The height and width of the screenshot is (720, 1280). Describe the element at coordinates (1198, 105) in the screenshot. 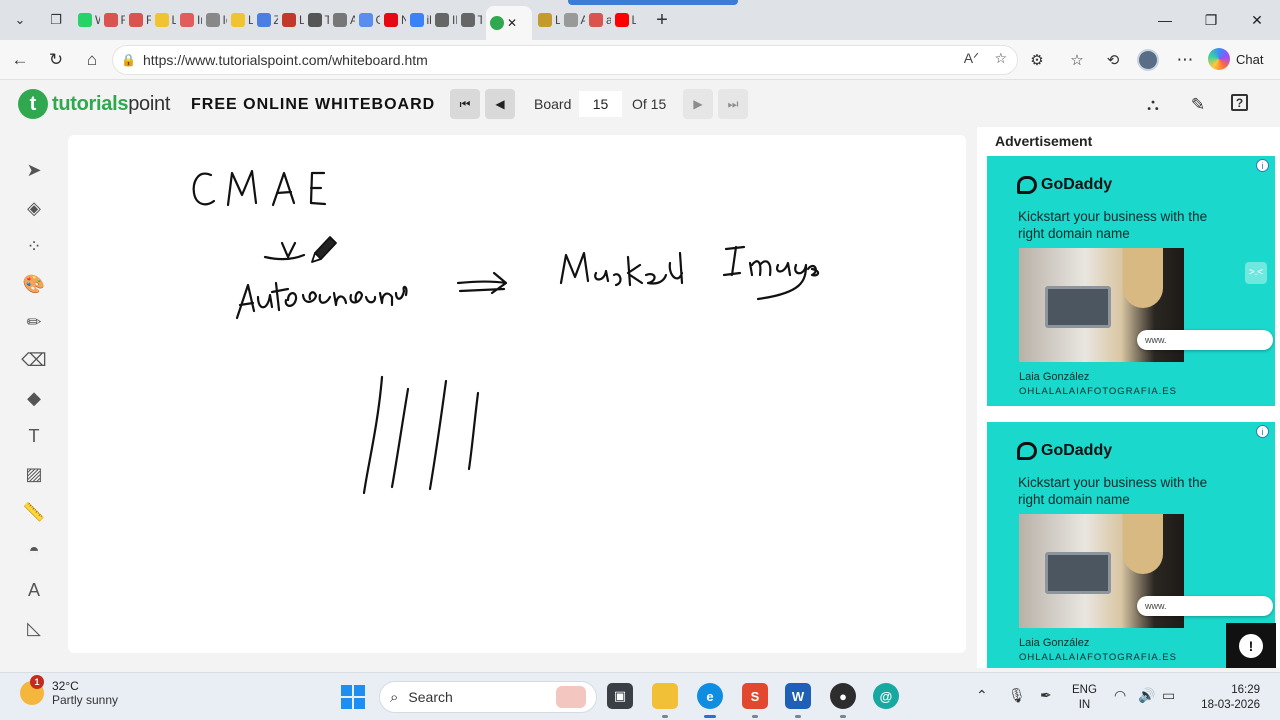

I see `edit-icon: ✎` at that location.